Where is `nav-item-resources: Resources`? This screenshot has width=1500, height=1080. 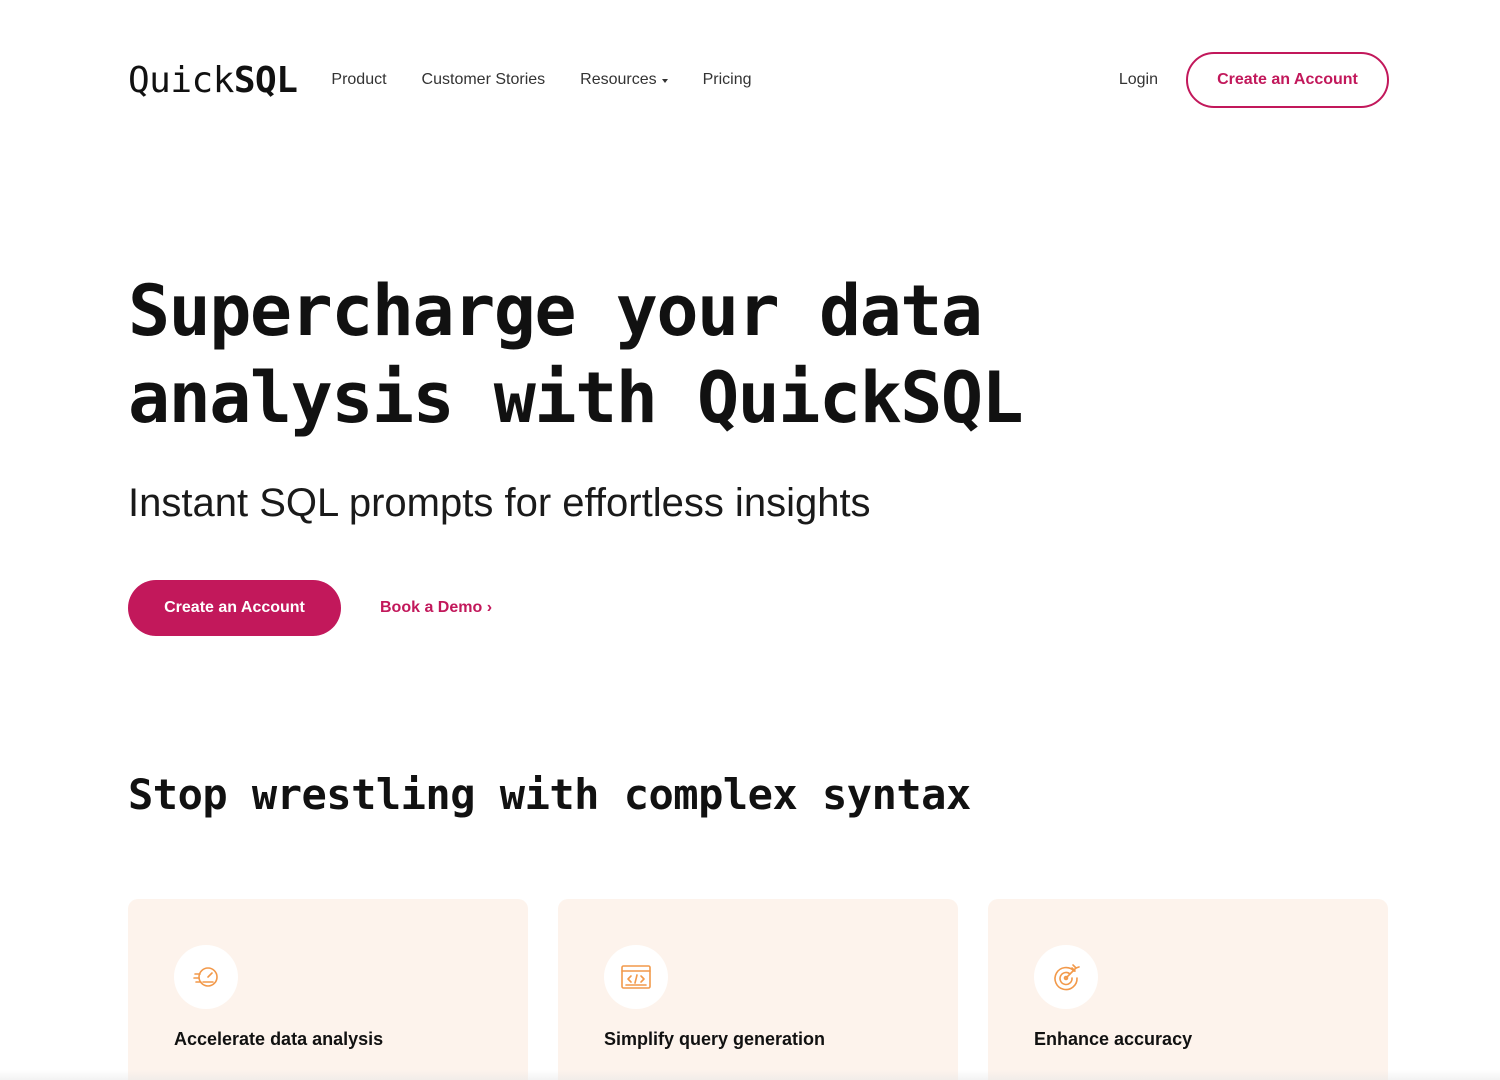 nav-item-resources: Resources is located at coordinates (624, 80).